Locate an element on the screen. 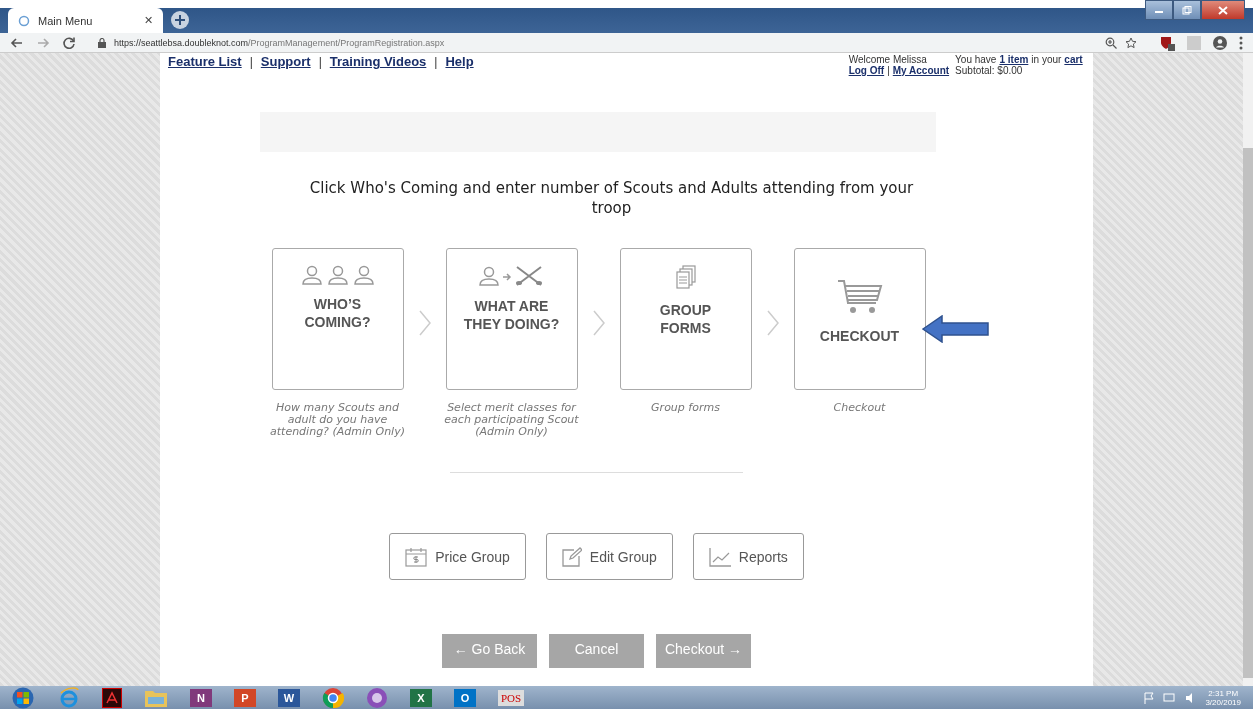 Image resolution: width=1253 pixels, height=709 pixels. cart-link: cart is located at coordinates (1073, 59).